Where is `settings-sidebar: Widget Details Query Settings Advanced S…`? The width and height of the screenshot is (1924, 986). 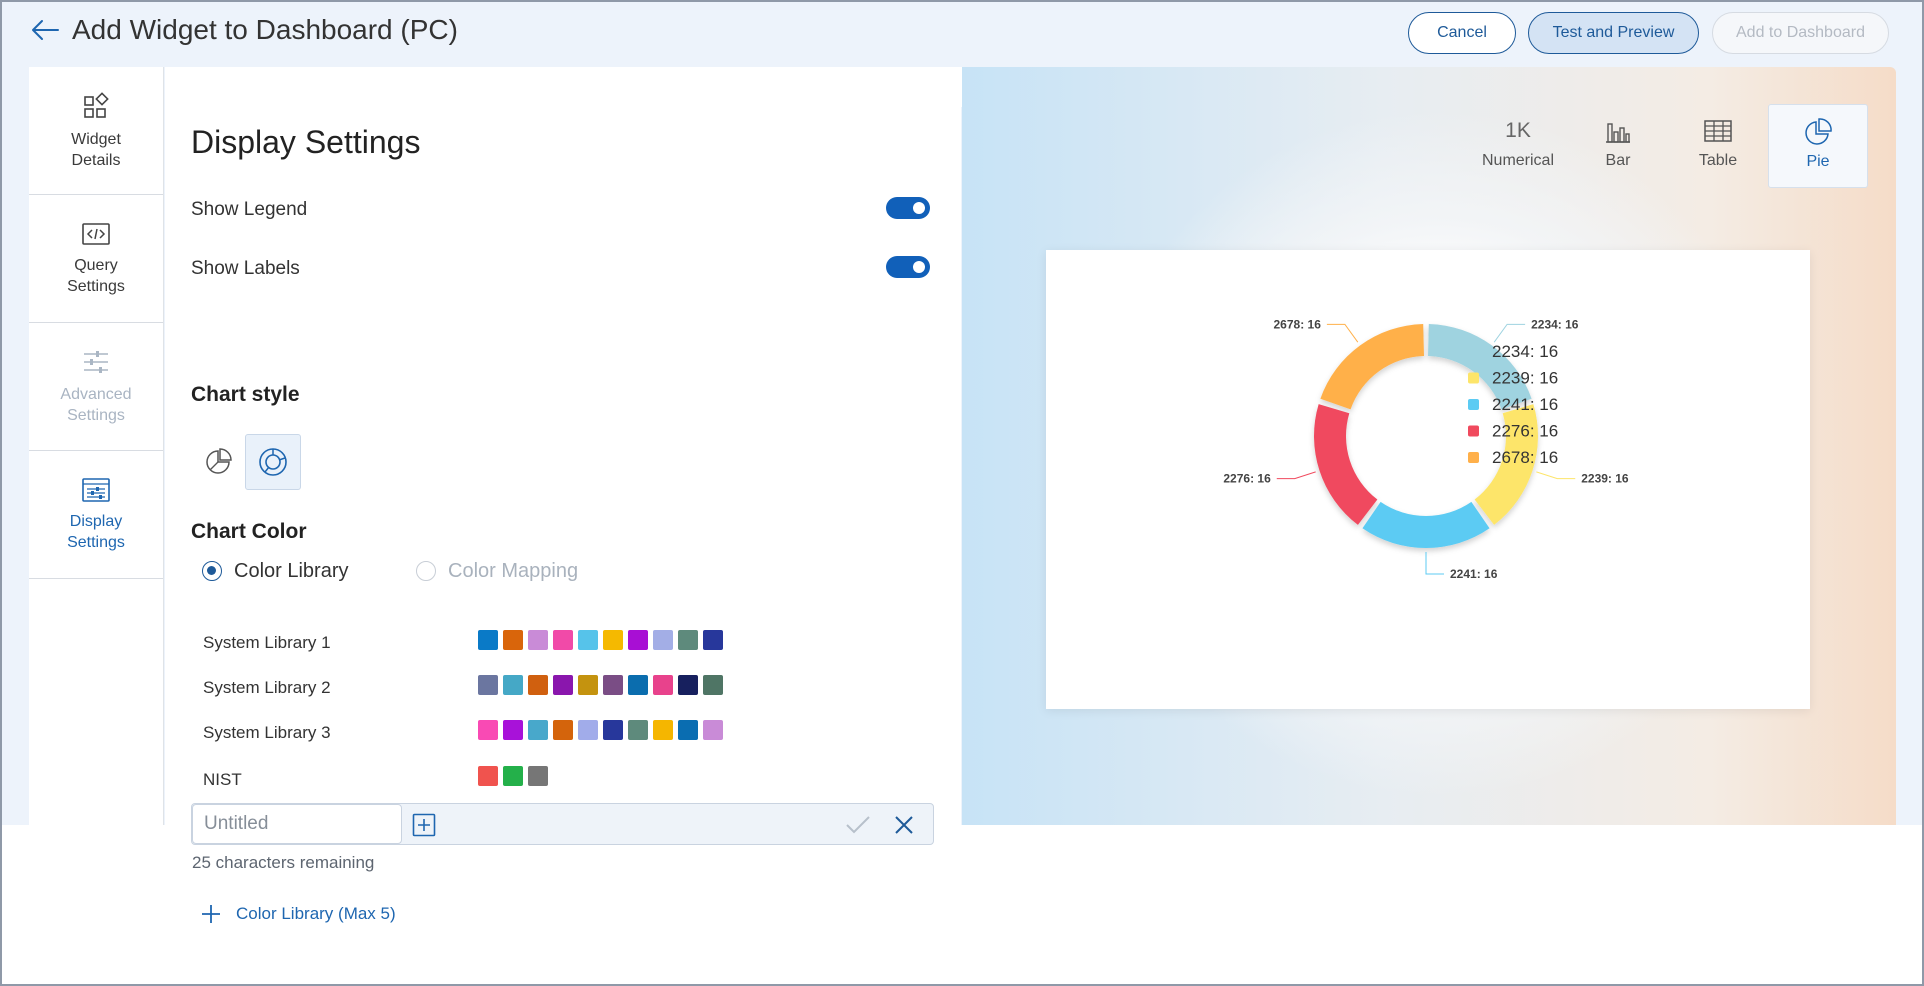 settings-sidebar: Widget Details Query Settings Advanced S… is located at coordinates (96, 446).